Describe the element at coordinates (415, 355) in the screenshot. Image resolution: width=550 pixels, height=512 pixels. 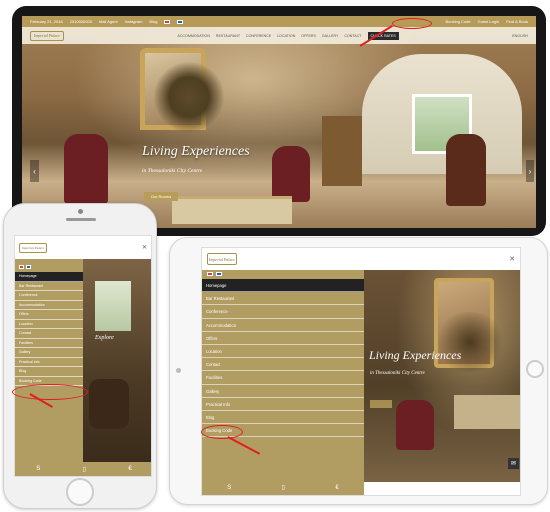
I see `tablet-hero-title: Living Experiences` at that location.